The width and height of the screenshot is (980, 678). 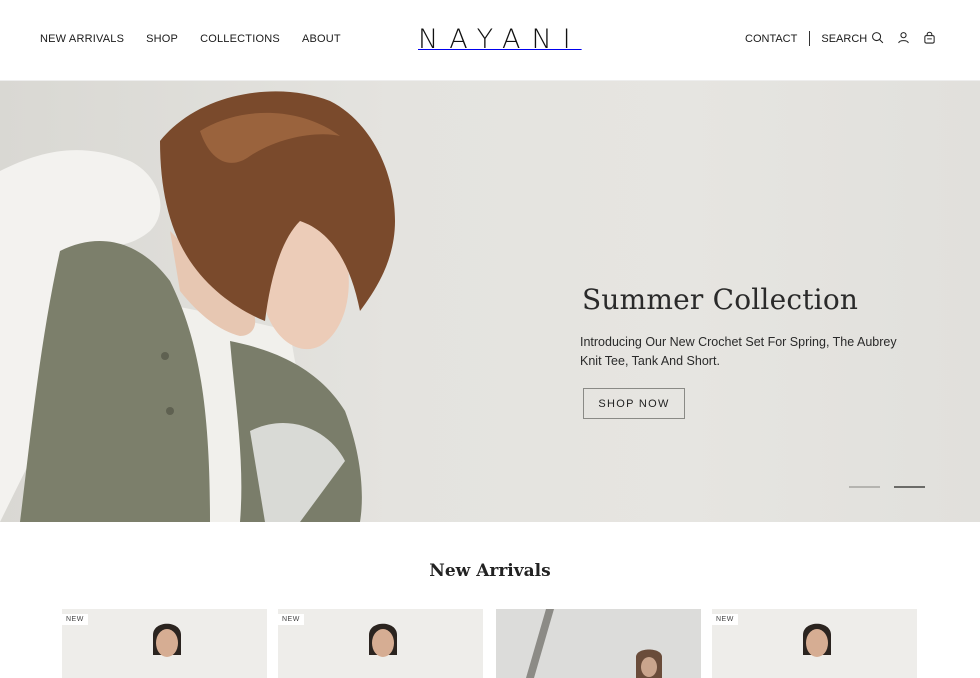 I want to click on new-arrivals-title: New Arrivals, so click(x=490, y=571).